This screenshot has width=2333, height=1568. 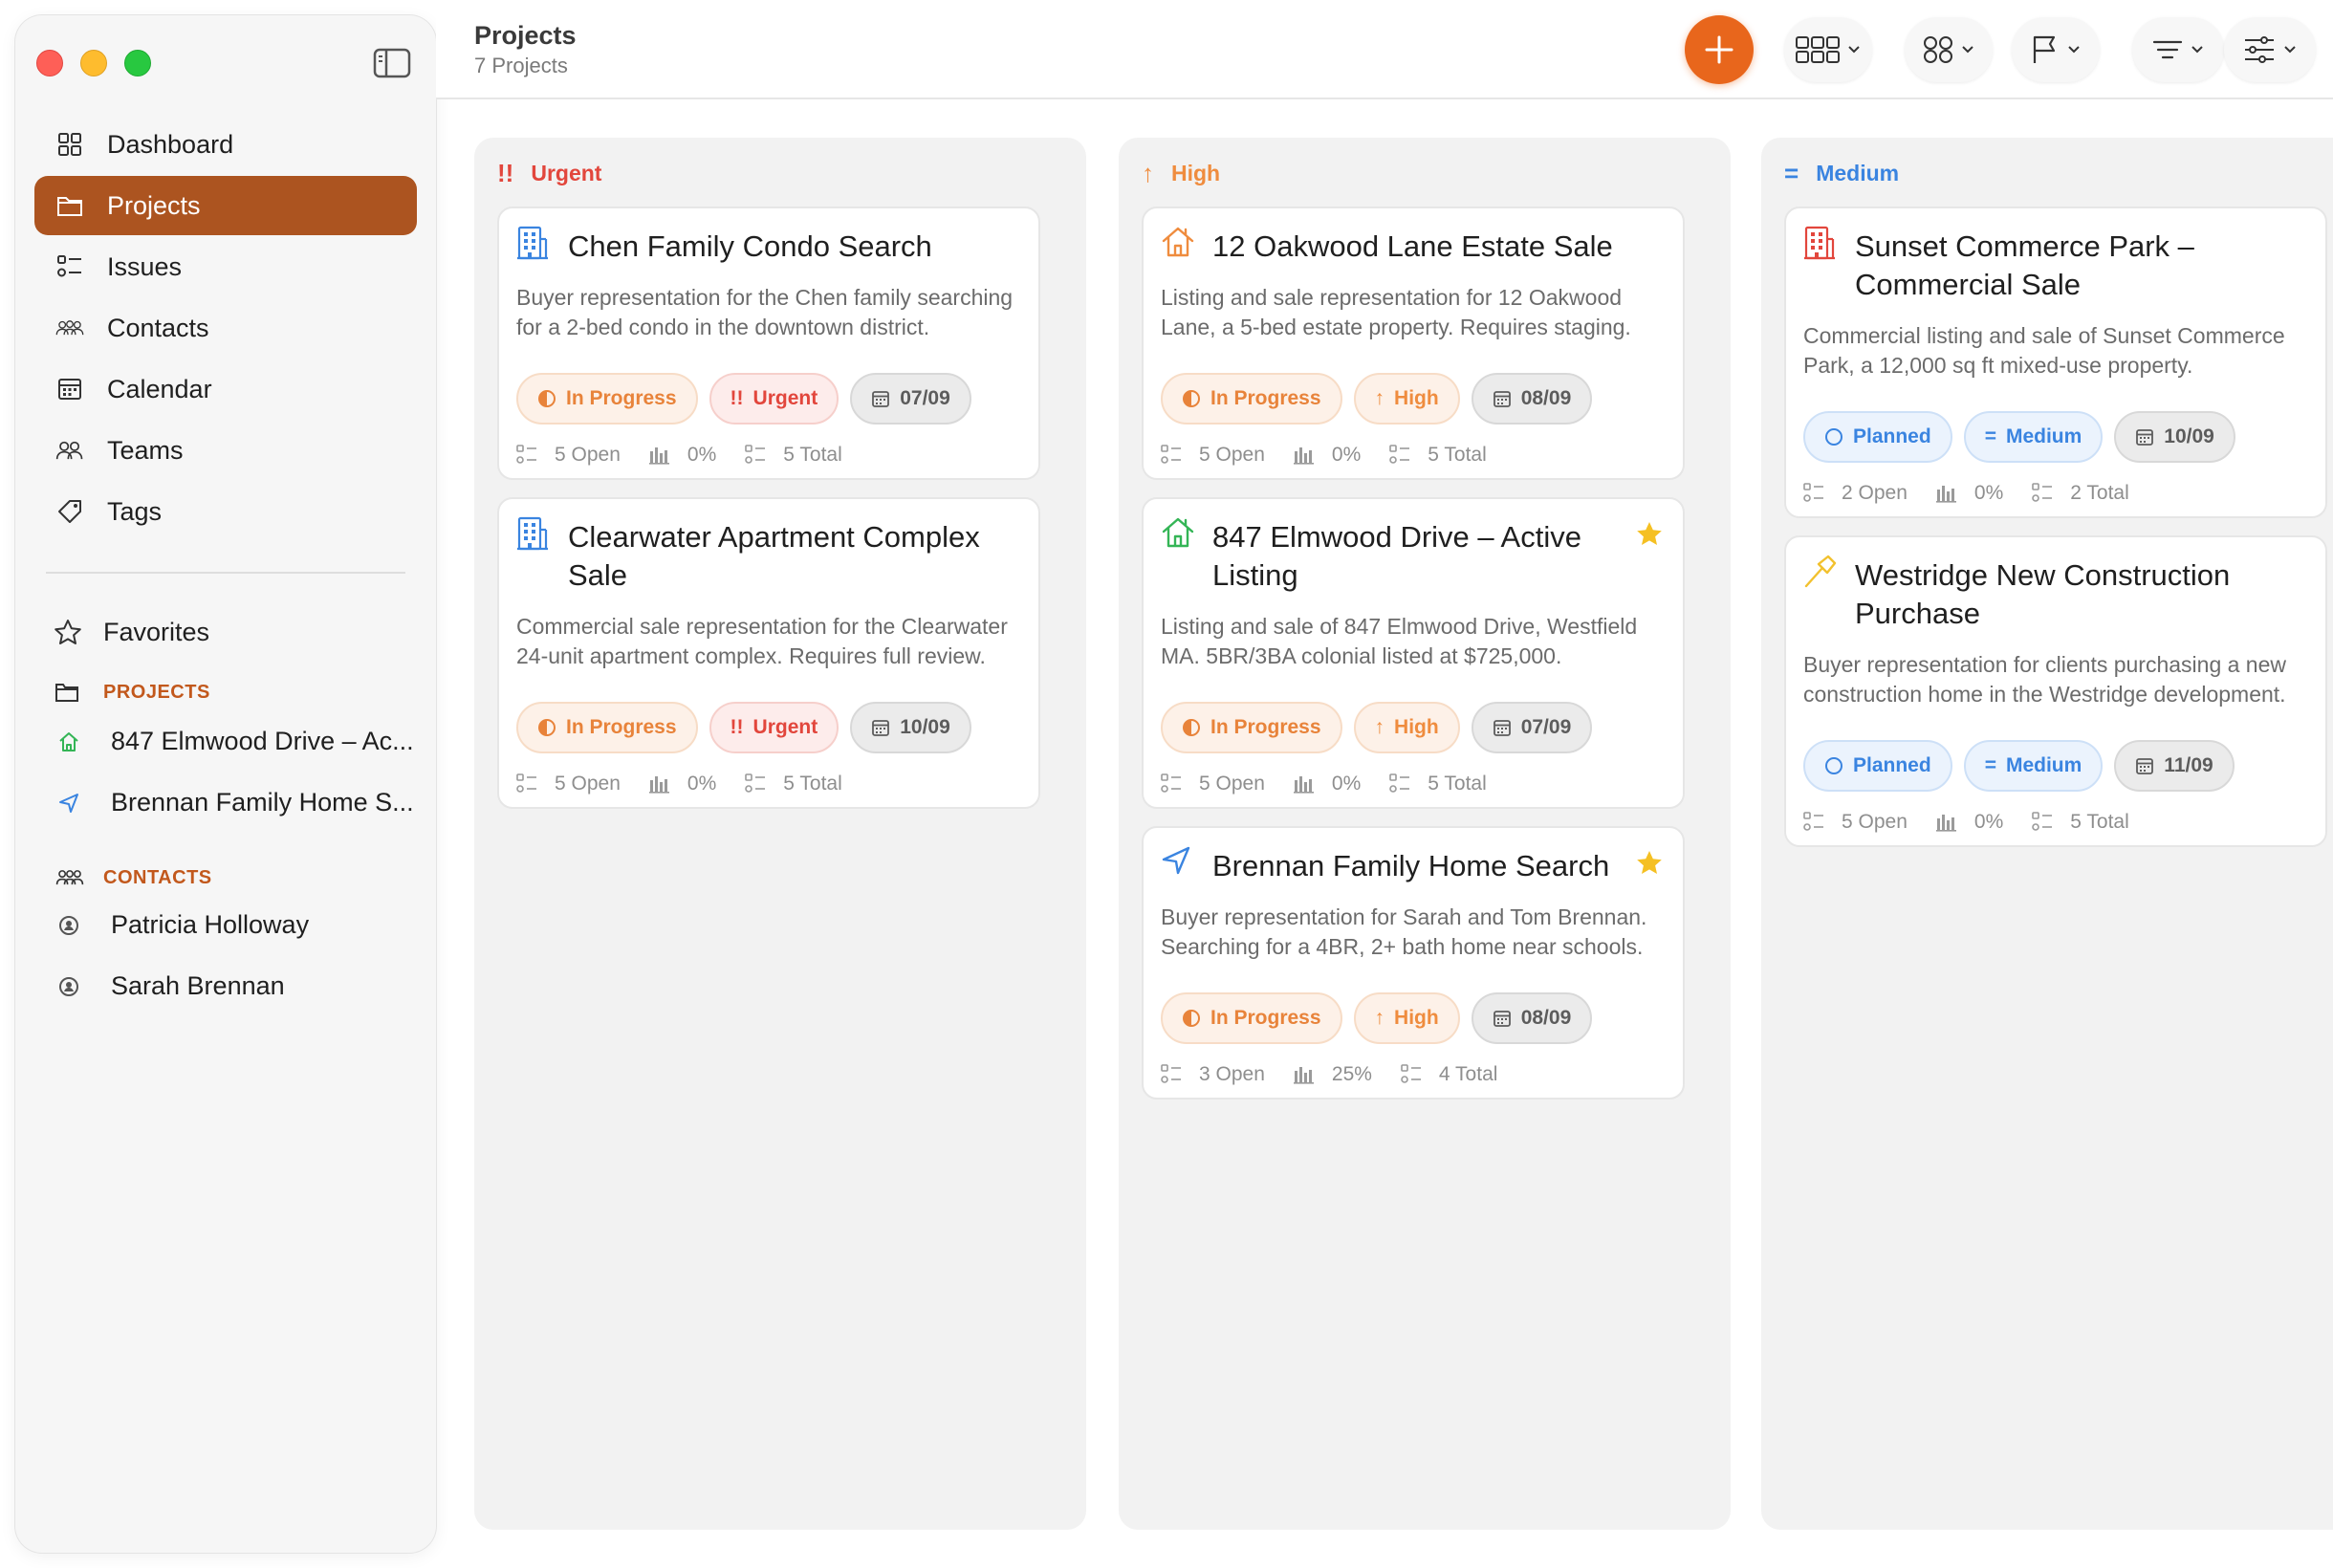 I want to click on favorites-heading: Favorites, so click(x=131, y=632).